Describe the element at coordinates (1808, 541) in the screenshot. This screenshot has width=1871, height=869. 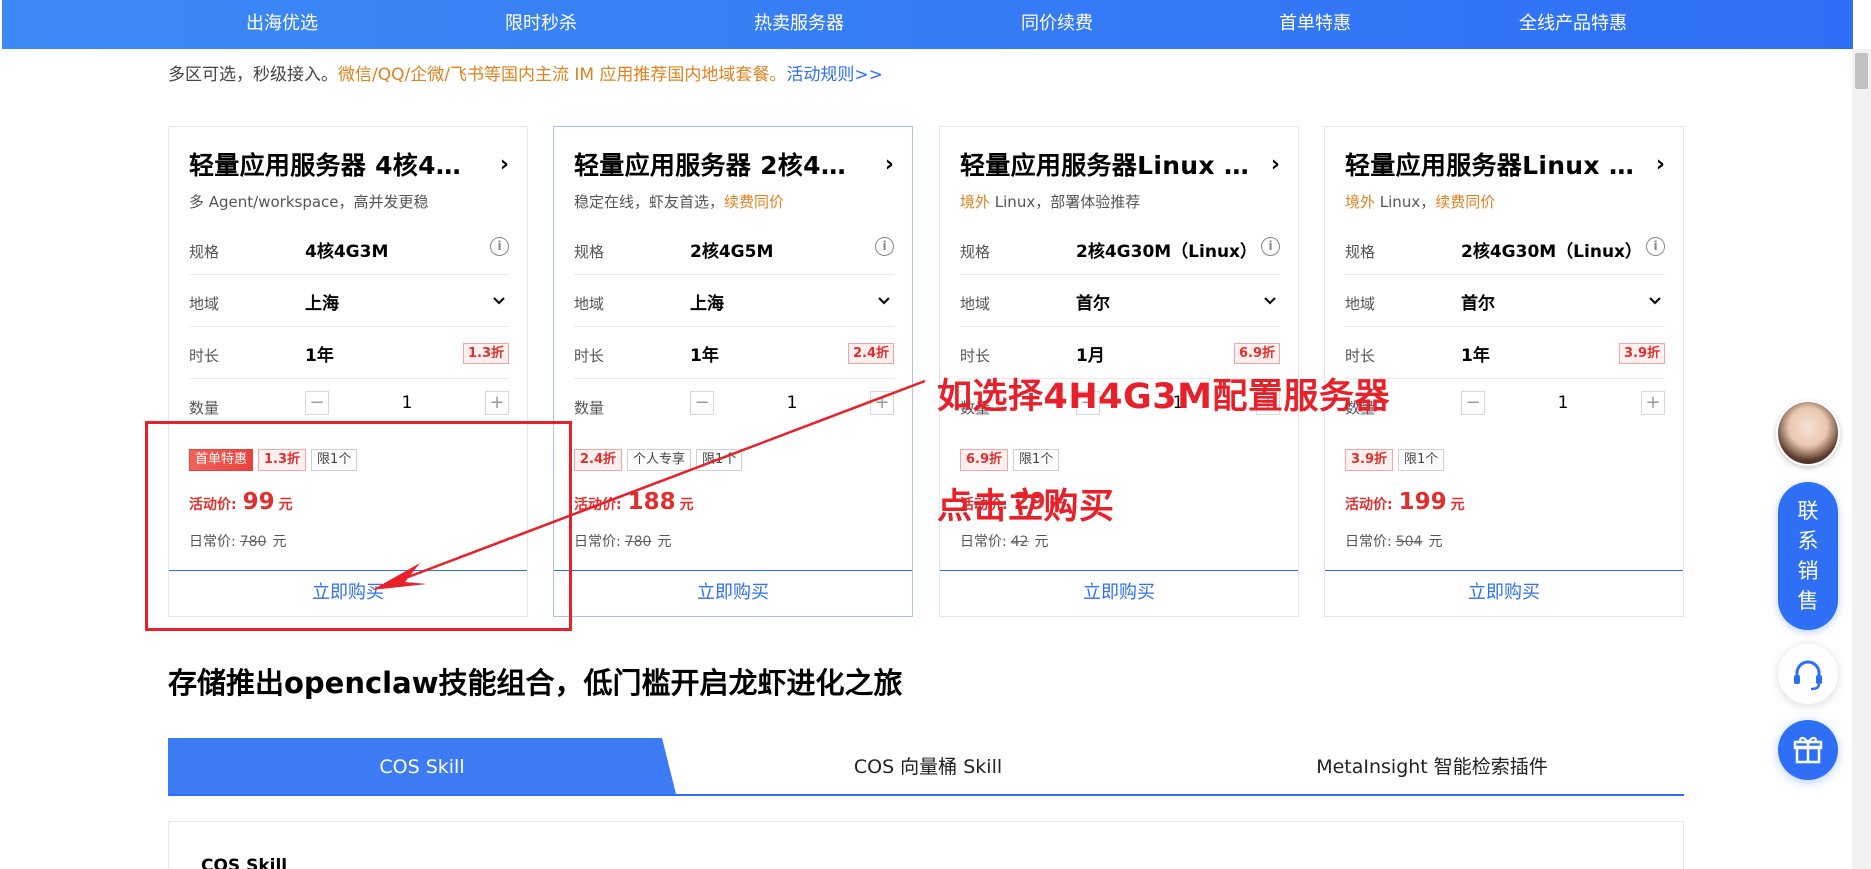
I see `contact-char: 系` at that location.